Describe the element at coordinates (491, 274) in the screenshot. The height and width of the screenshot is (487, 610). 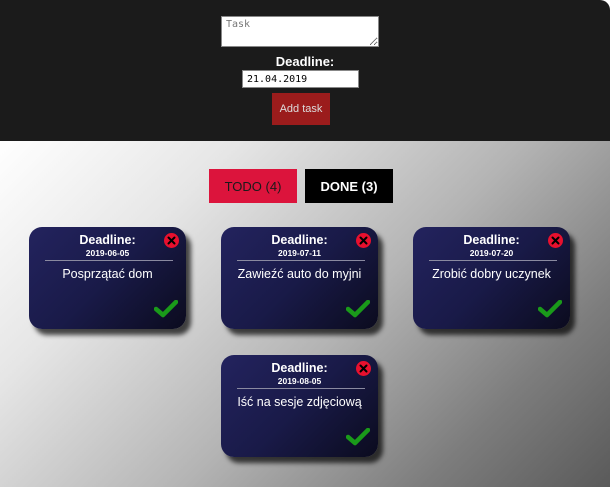
I see `card-title: Zrobić dobry uczynek` at that location.